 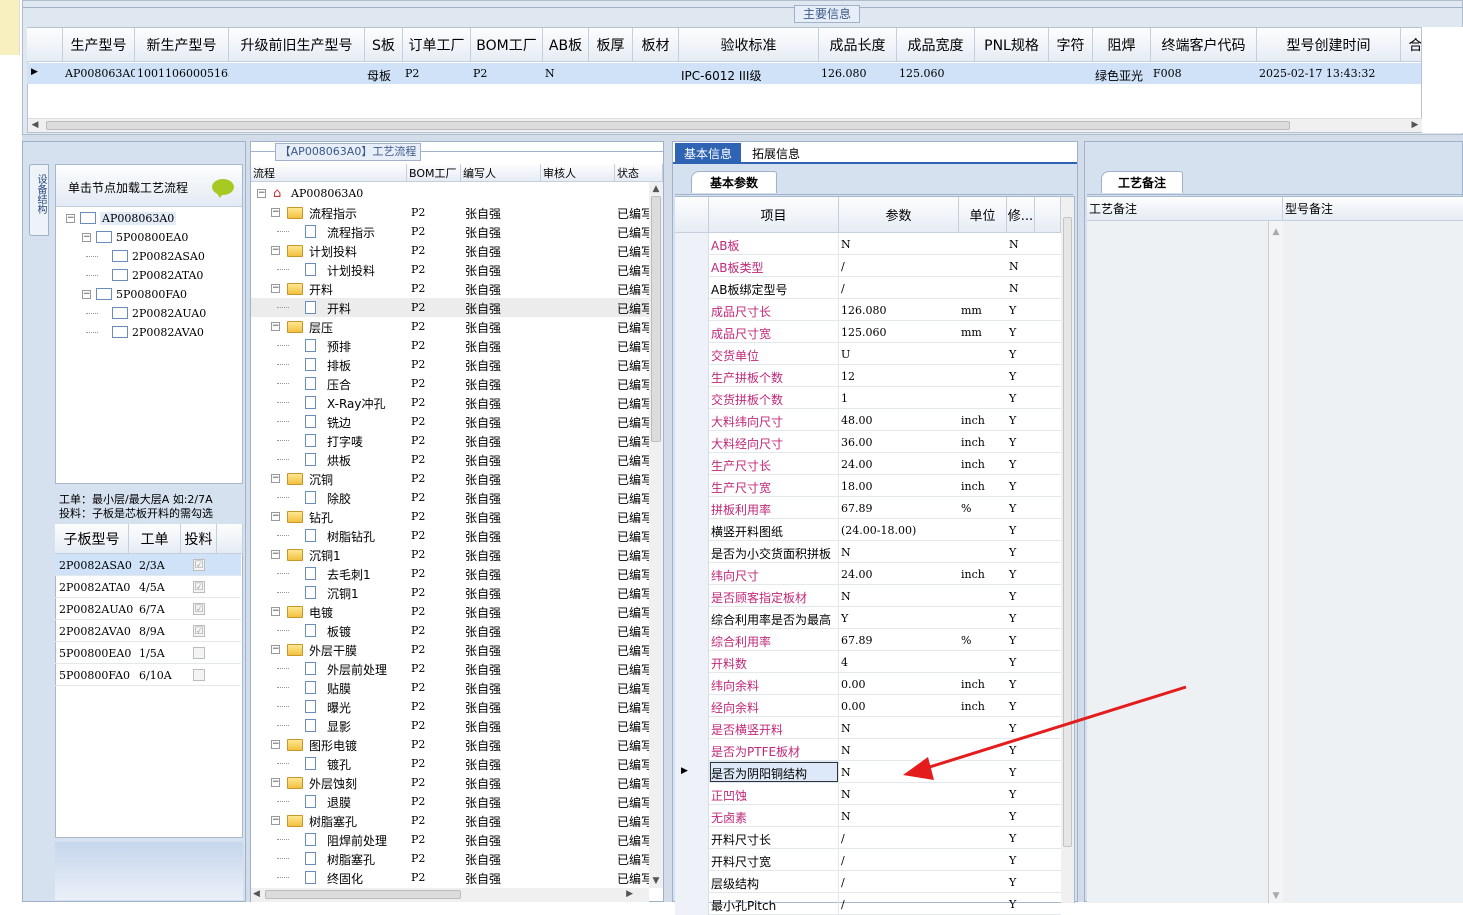 I want to click on param-item: 纬向余料, so click(x=774, y=684).